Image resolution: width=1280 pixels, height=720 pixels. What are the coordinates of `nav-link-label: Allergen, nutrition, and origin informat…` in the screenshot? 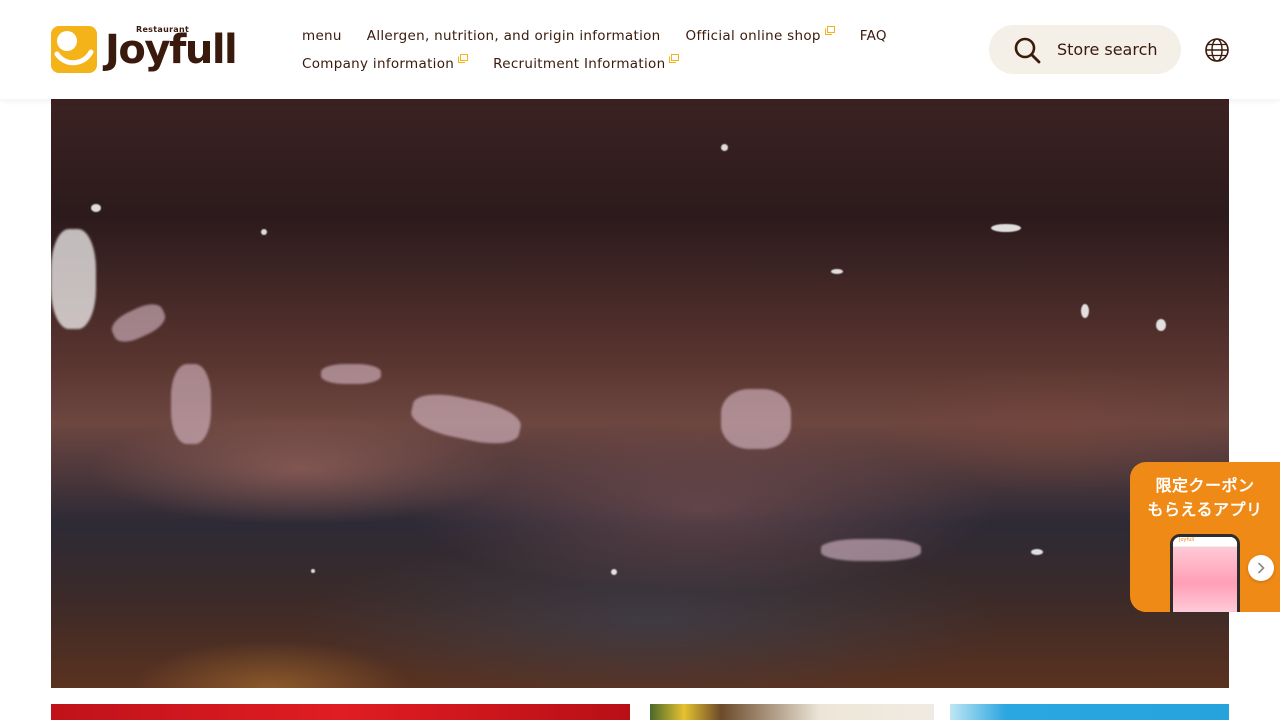 It's located at (513, 36).